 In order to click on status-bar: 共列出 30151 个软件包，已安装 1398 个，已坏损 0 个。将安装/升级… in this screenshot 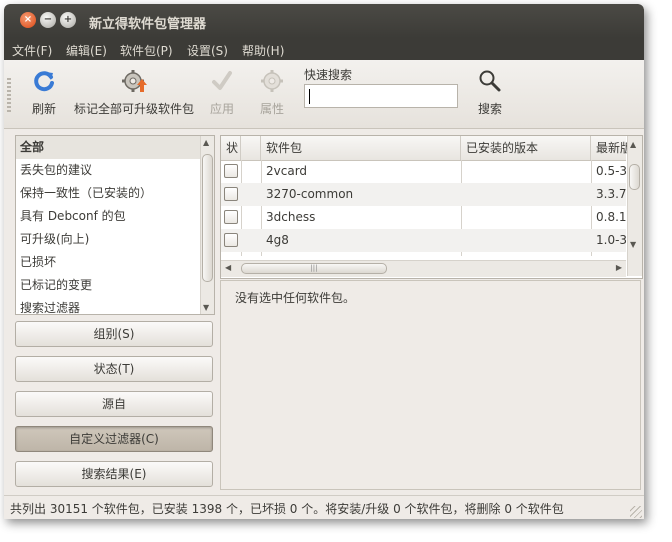, I will do `click(324, 507)`.